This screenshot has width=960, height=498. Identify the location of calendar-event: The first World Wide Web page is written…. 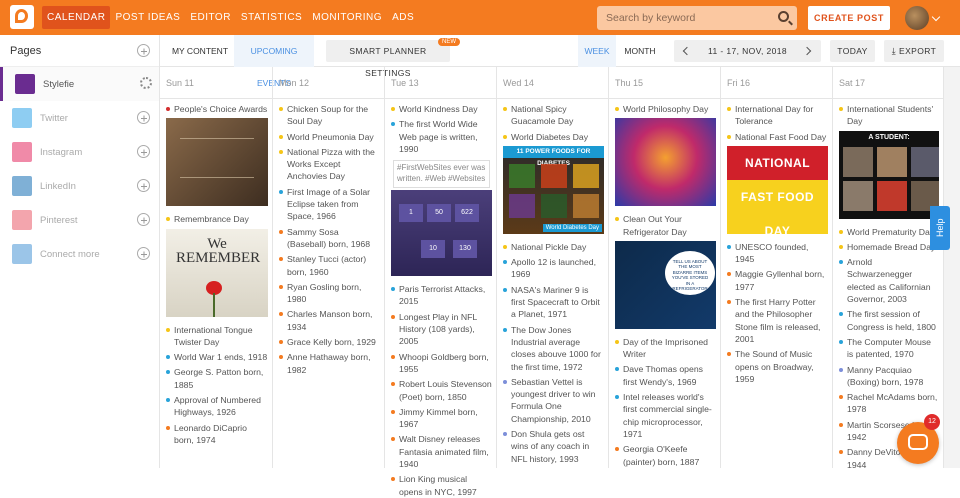
(441, 136).